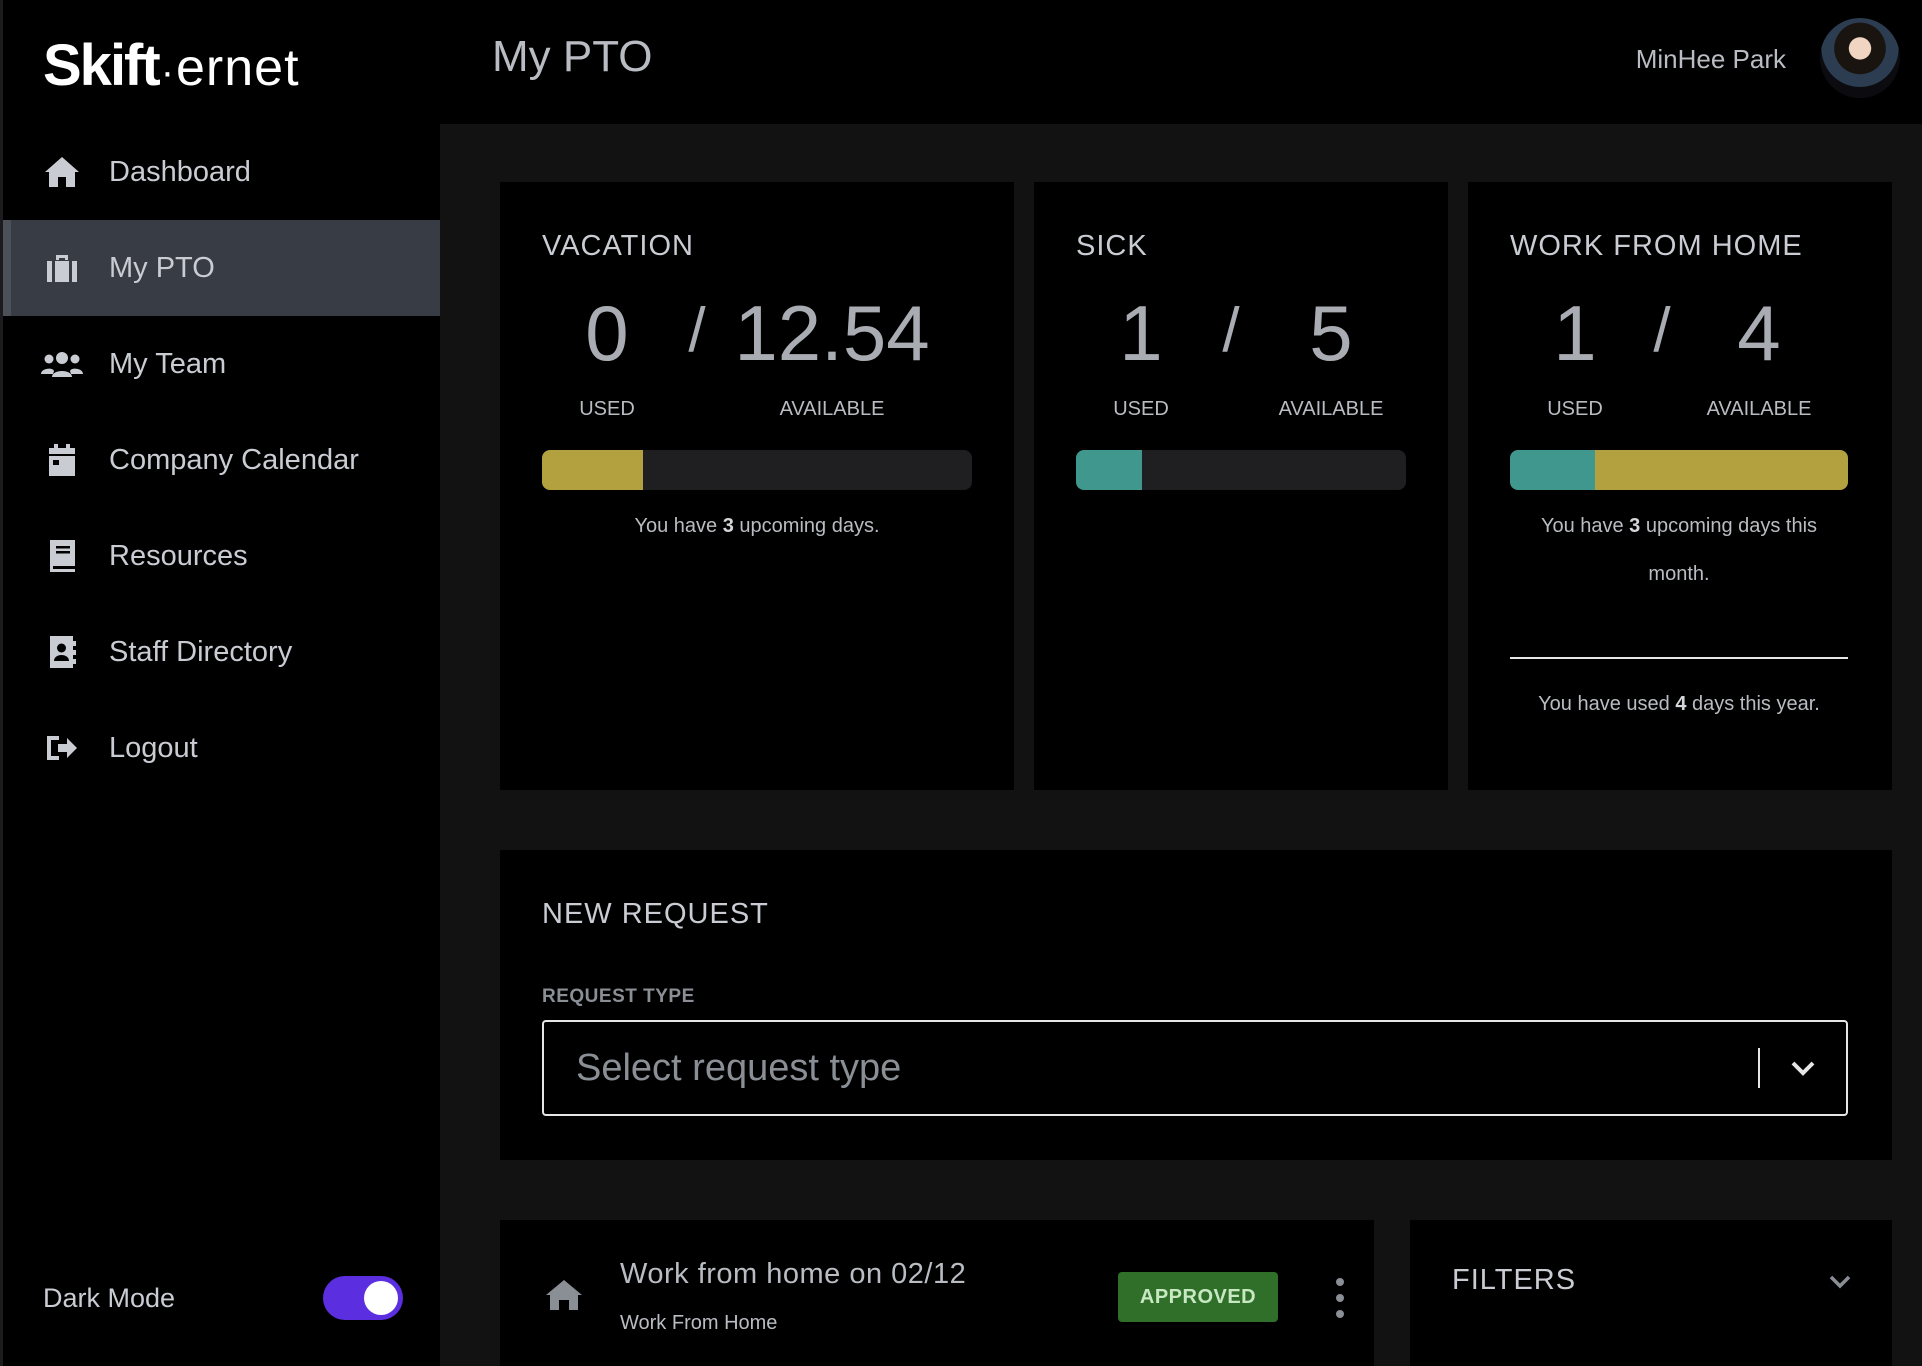 The width and height of the screenshot is (1922, 1366). Describe the element at coordinates (1514, 1280) in the screenshot. I see `filters-title: FILTERS` at that location.